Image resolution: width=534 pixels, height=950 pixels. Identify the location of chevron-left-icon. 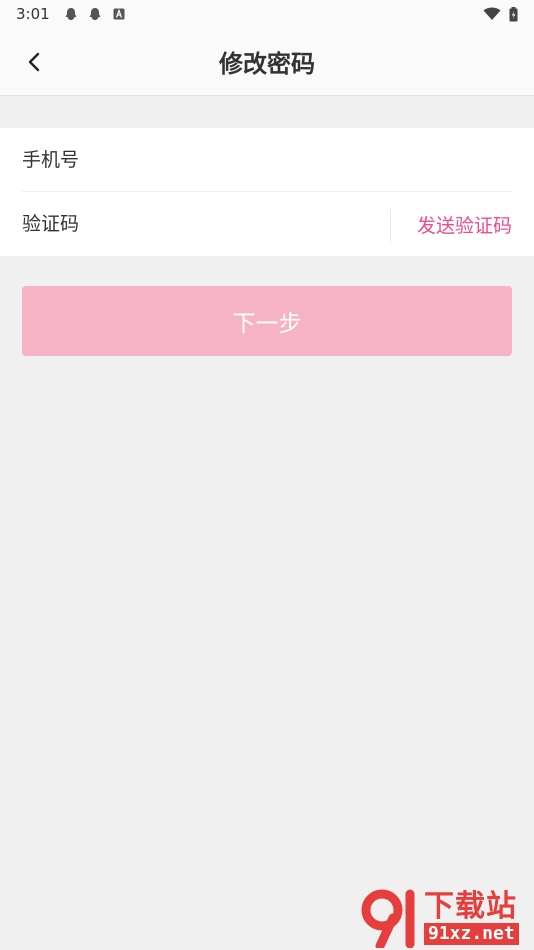
(34, 62).